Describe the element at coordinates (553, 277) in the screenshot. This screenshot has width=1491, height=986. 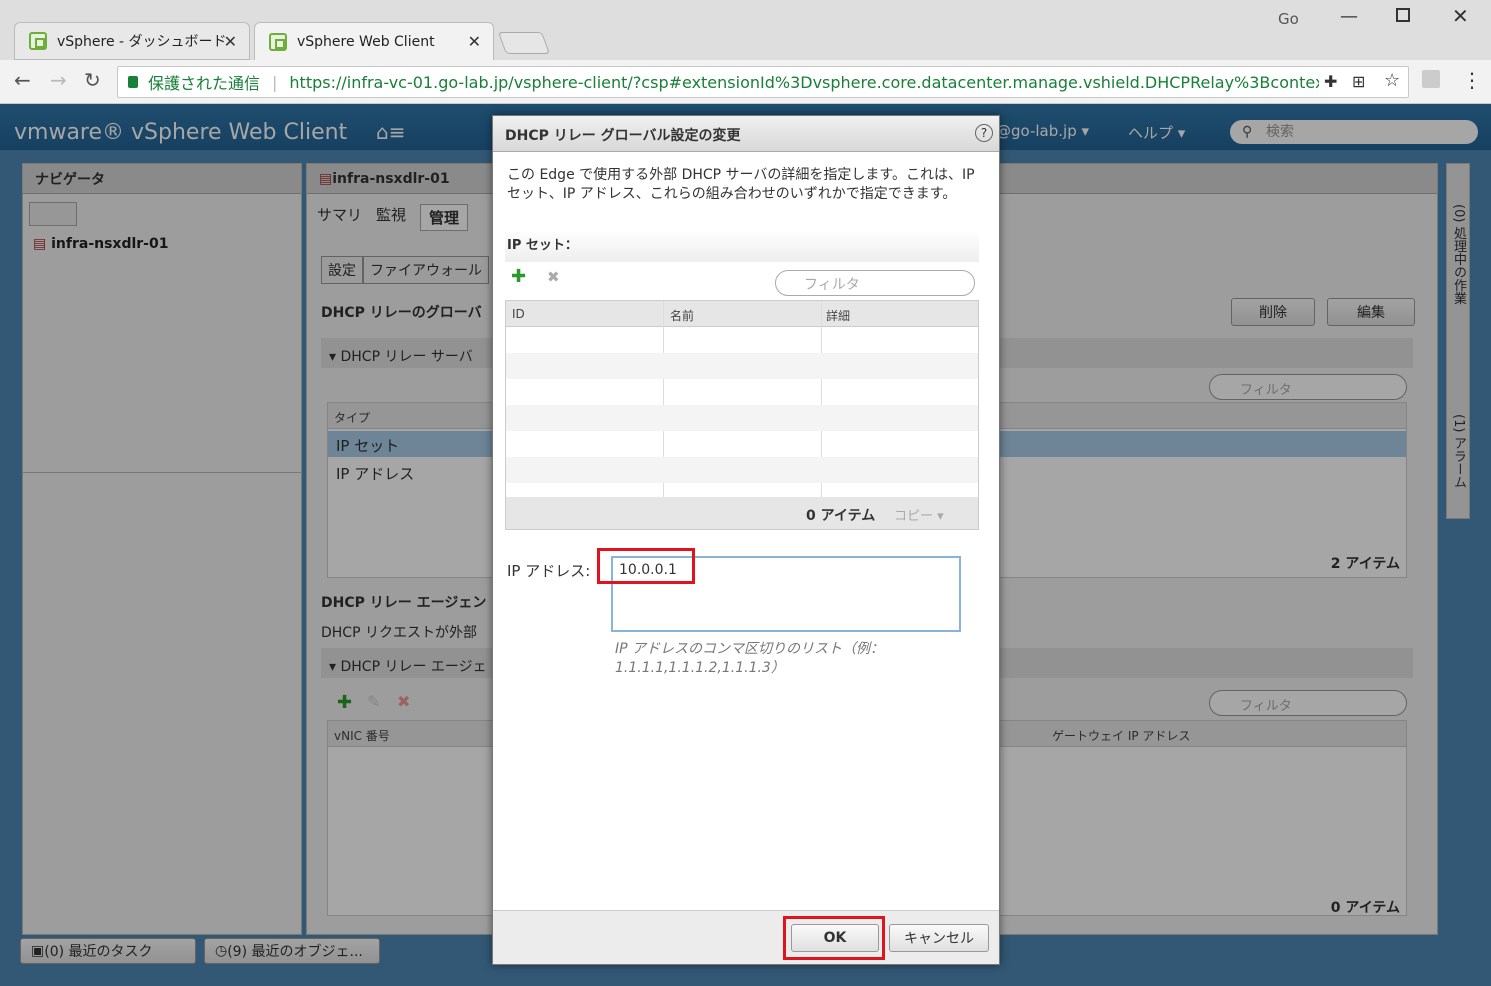
I see `delete-x-icon: ✖` at that location.